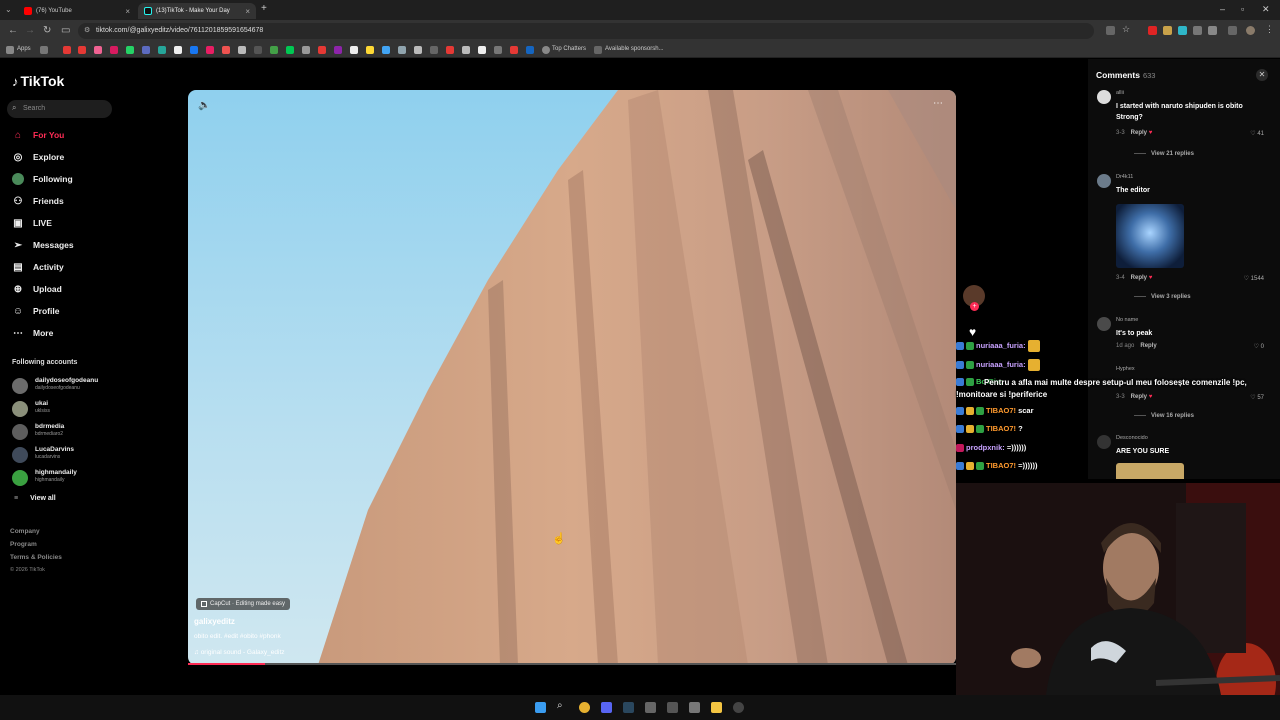  Describe the element at coordinates (569, 49) in the screenshot. I see `bookmark-top-chatters: Top Chatters` at that location.